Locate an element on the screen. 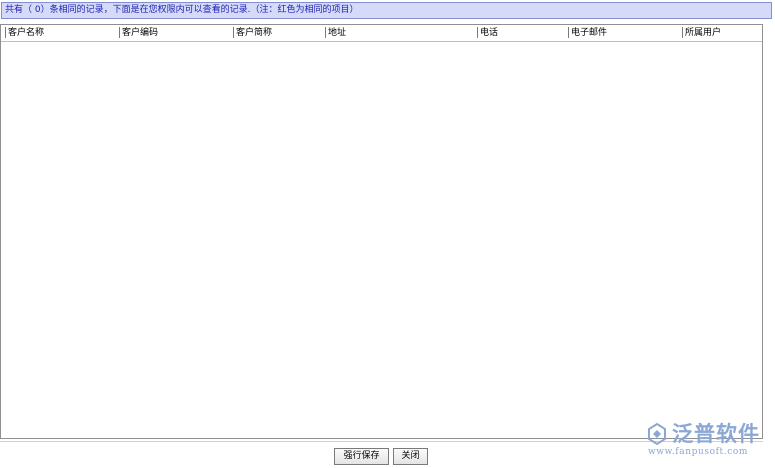 This screenshot has width=775, height=468. brand-watermark: 泛普软件 www.fanpusoft.com is located at coordinates (707, 442).